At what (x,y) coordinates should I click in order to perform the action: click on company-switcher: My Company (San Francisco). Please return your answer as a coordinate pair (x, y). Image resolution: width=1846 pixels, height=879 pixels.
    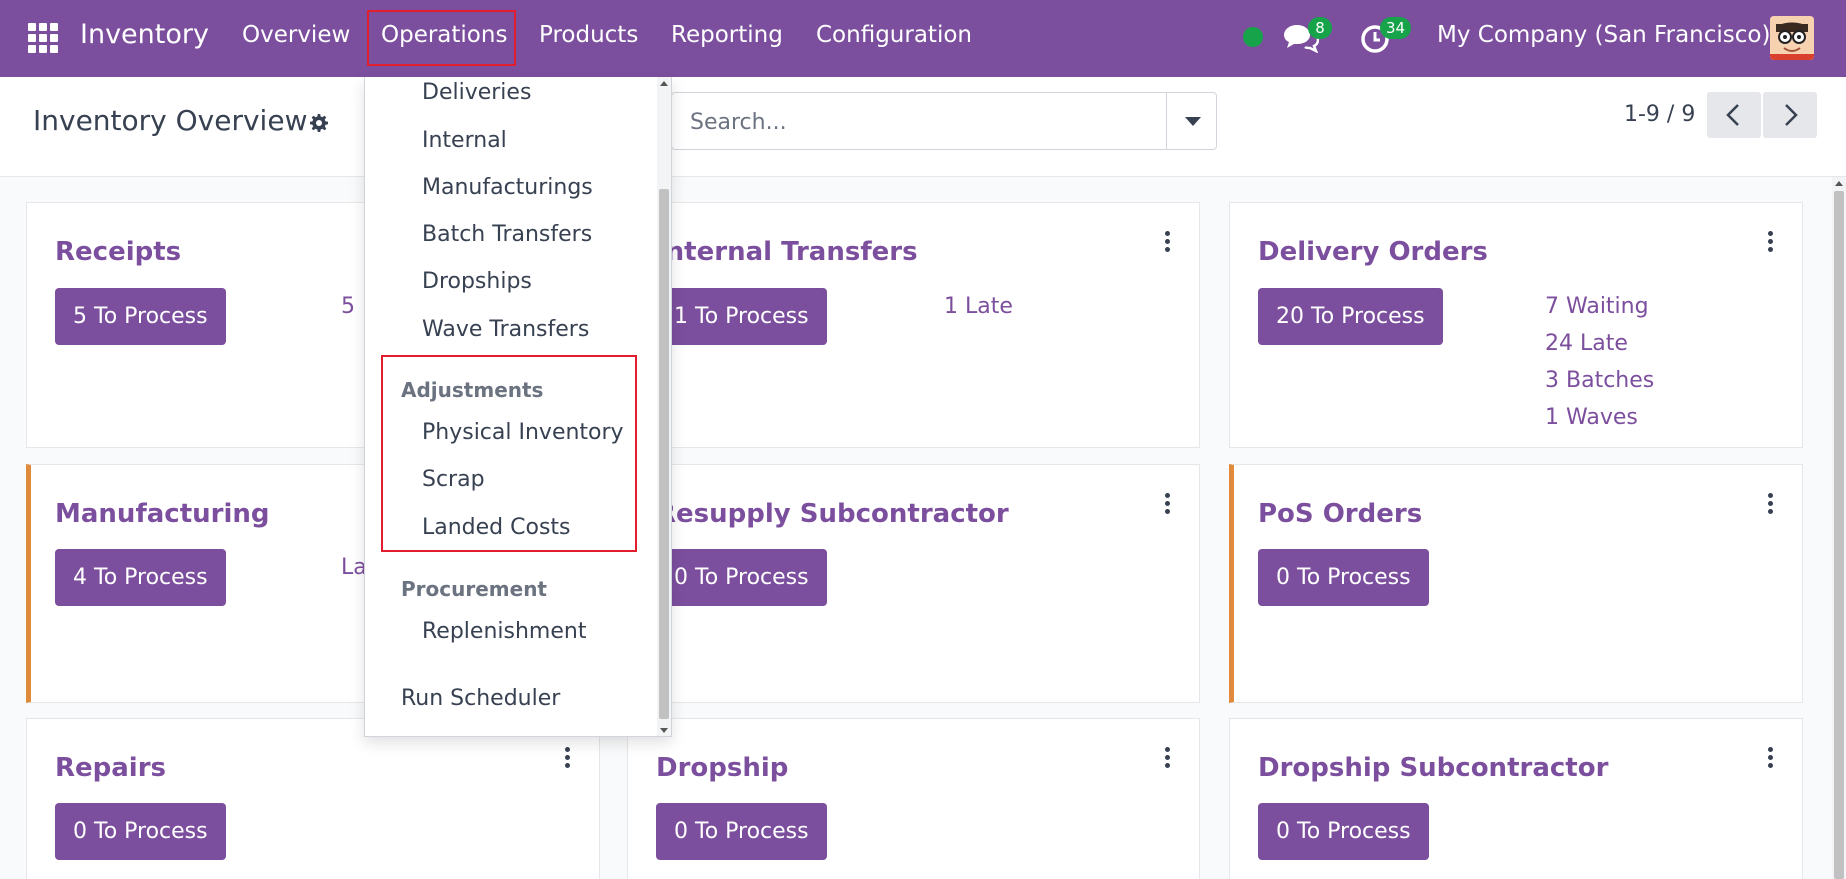
    Looking at the image, I should click on (1603, 35).